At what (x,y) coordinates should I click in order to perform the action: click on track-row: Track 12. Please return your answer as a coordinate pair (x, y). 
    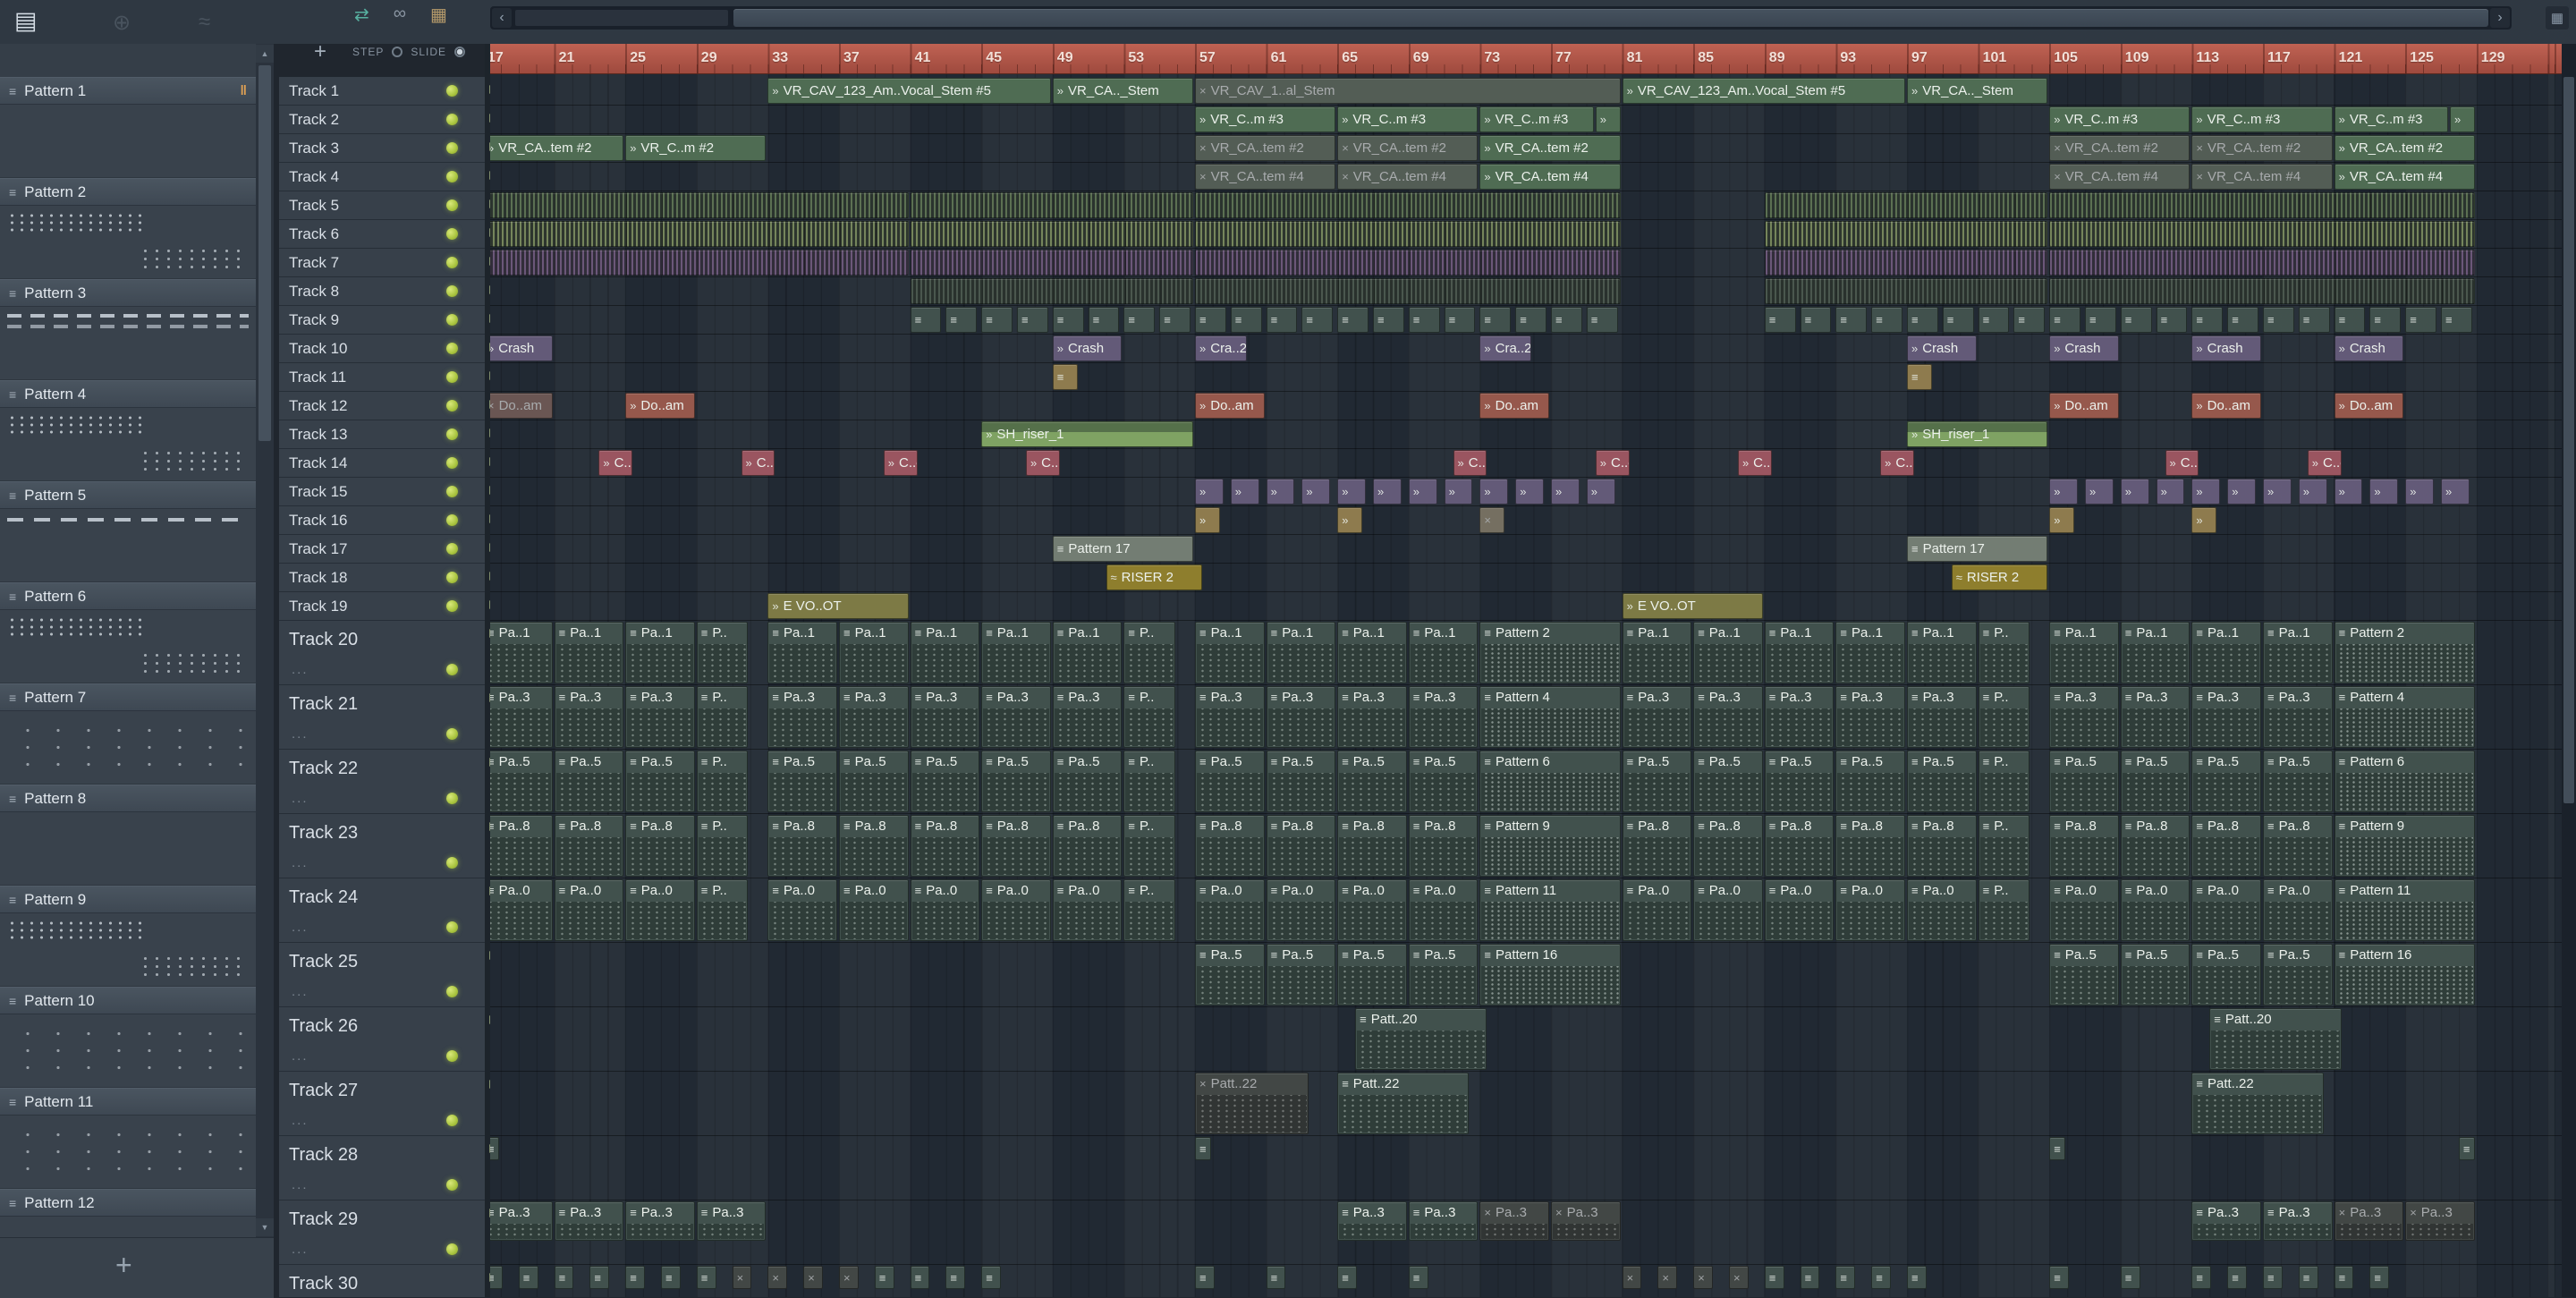
    Looking at the image, I should click on (382, 406).